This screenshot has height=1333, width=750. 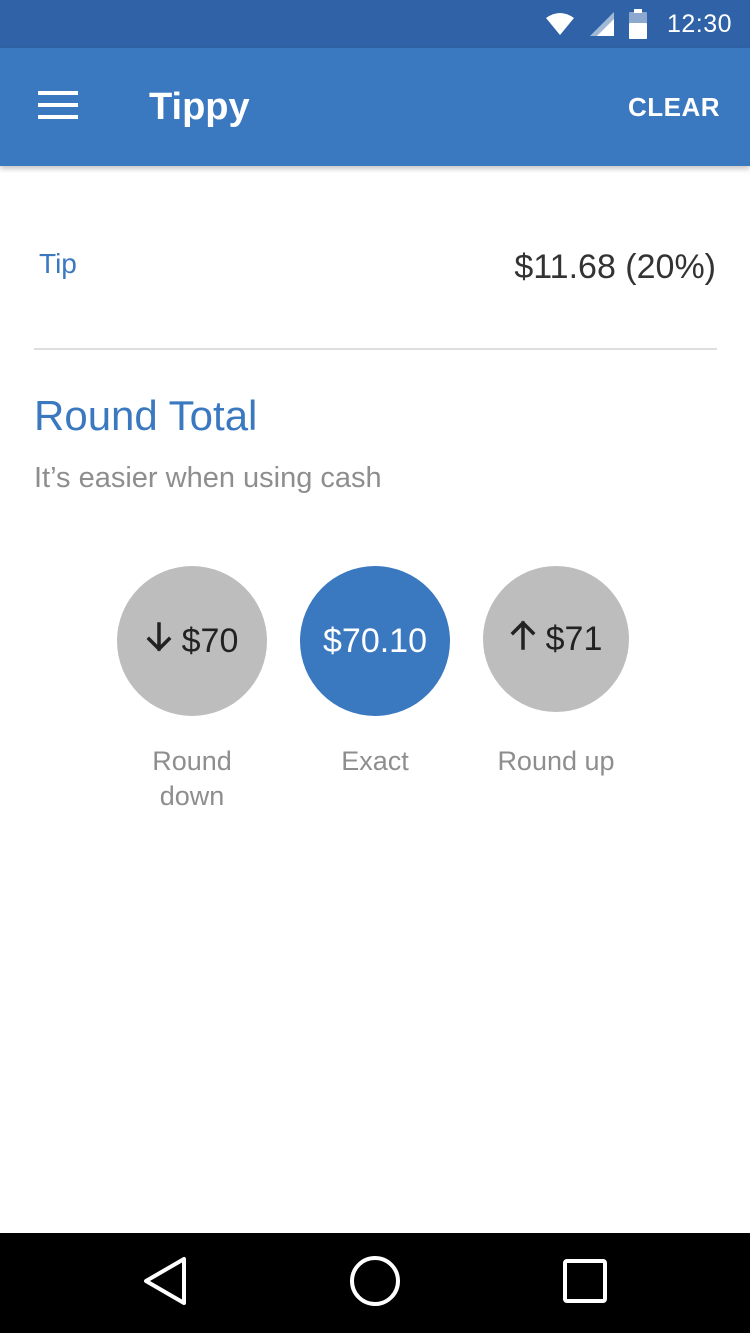 I want to click on navigation-bar, so click(x=375, y=1283).